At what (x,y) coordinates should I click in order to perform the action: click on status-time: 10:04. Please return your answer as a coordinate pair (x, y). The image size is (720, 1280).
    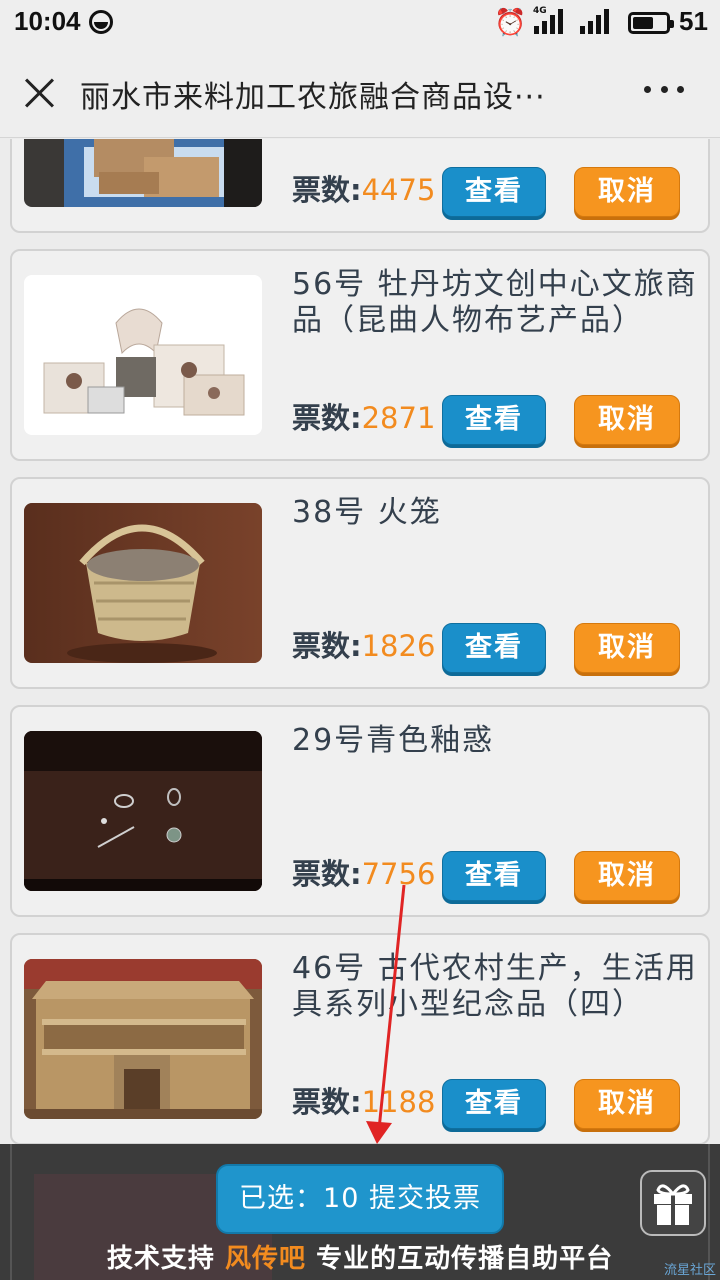
    Looking at the image, I should click on (47, 21).